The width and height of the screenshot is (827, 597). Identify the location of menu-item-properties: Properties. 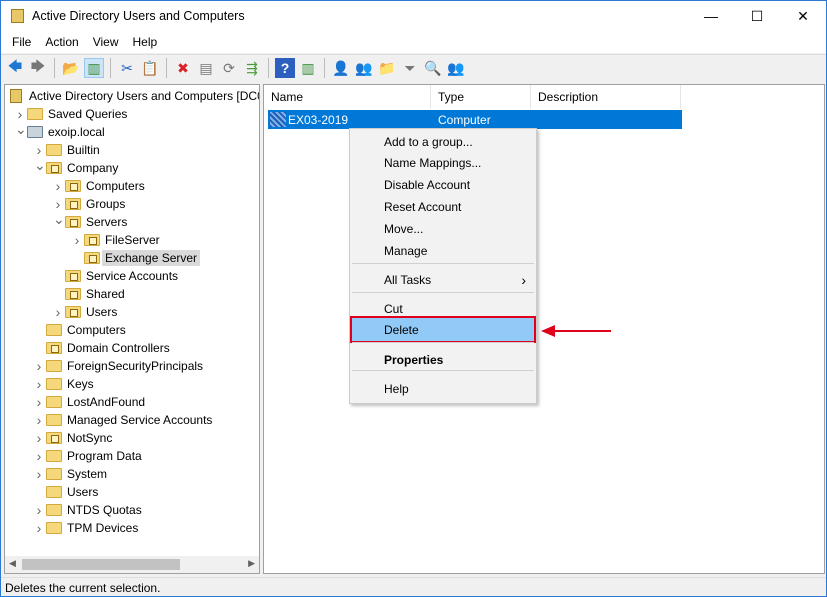
(443, 360).